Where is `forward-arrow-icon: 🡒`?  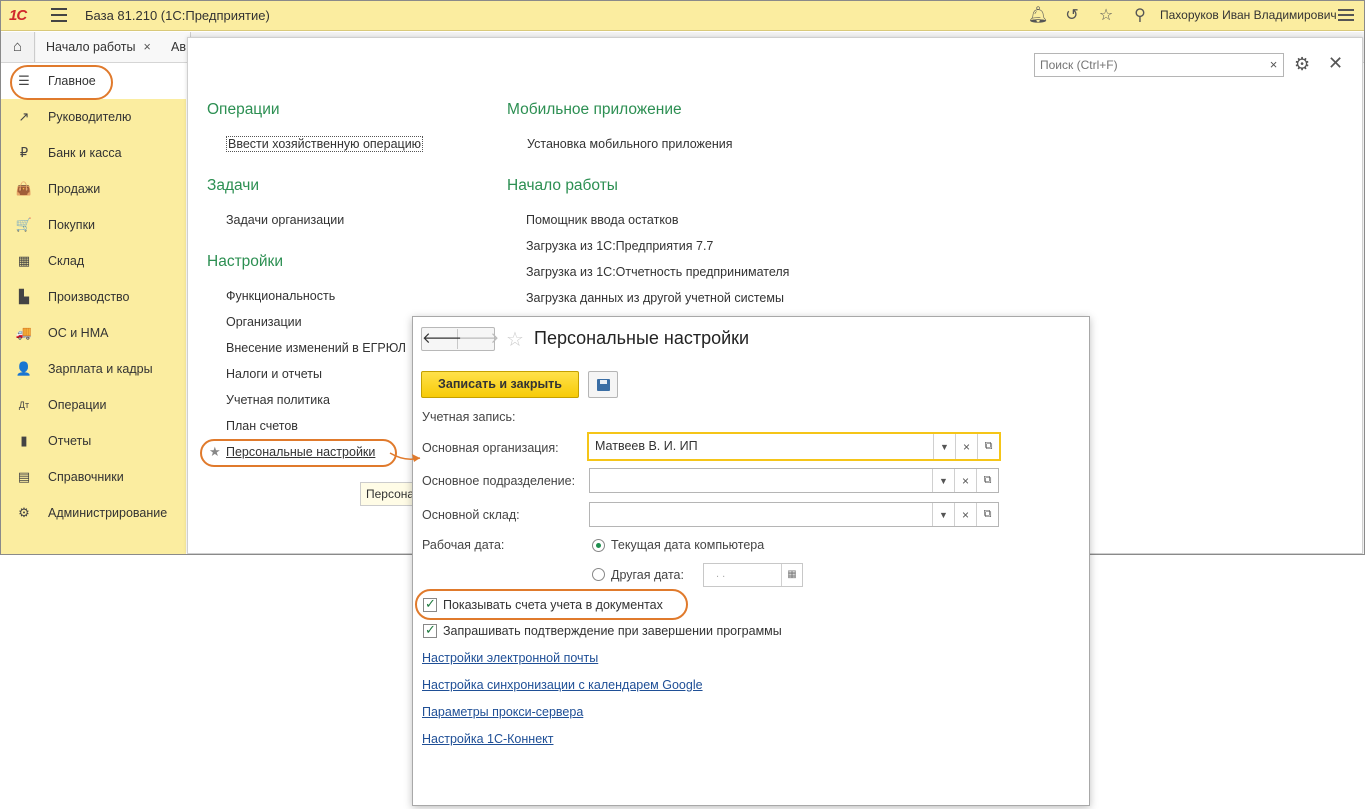 forward-arrow-icon: 🡒 is located at coordinates (479, 339).